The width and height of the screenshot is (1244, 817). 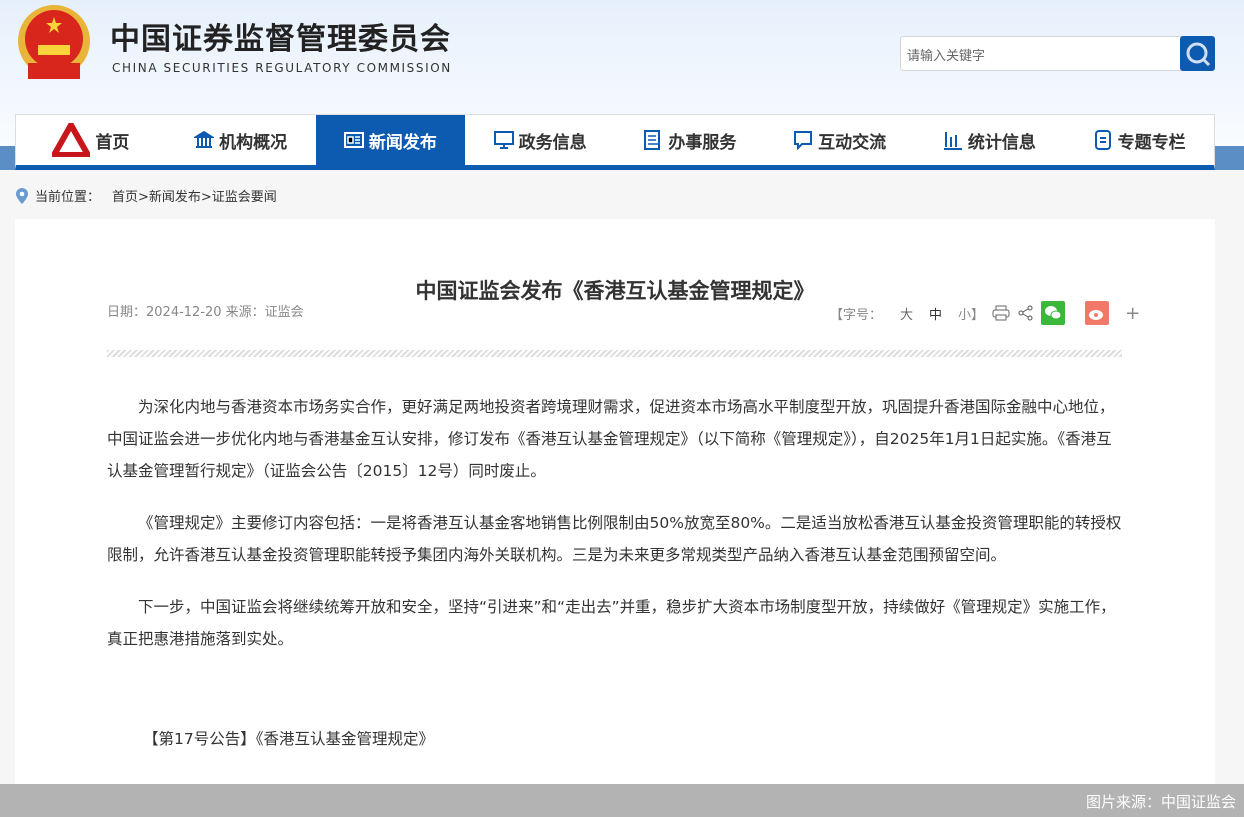 I want to click on nav-services: 办事服务, so click(x=690, y=140).